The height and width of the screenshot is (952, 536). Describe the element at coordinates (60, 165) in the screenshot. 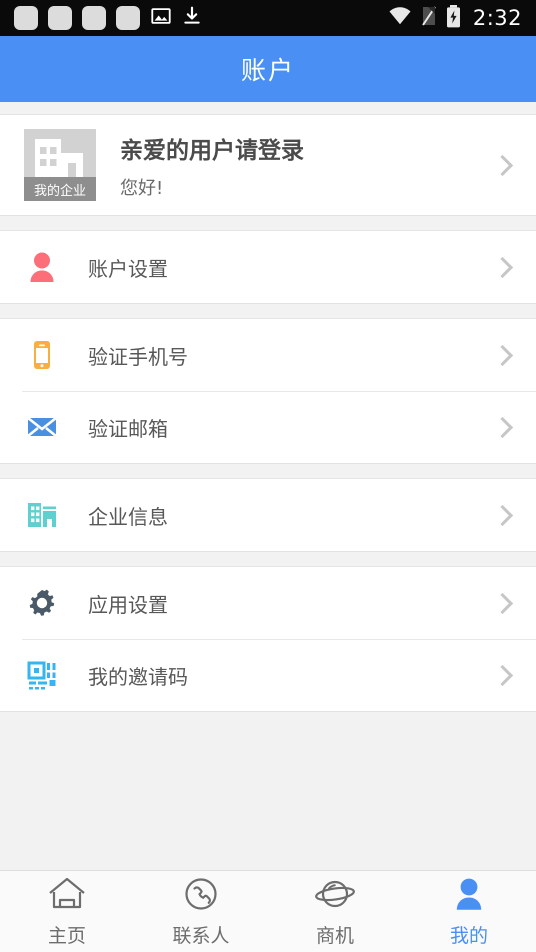

I see `avatar: 我的企业` at that location.